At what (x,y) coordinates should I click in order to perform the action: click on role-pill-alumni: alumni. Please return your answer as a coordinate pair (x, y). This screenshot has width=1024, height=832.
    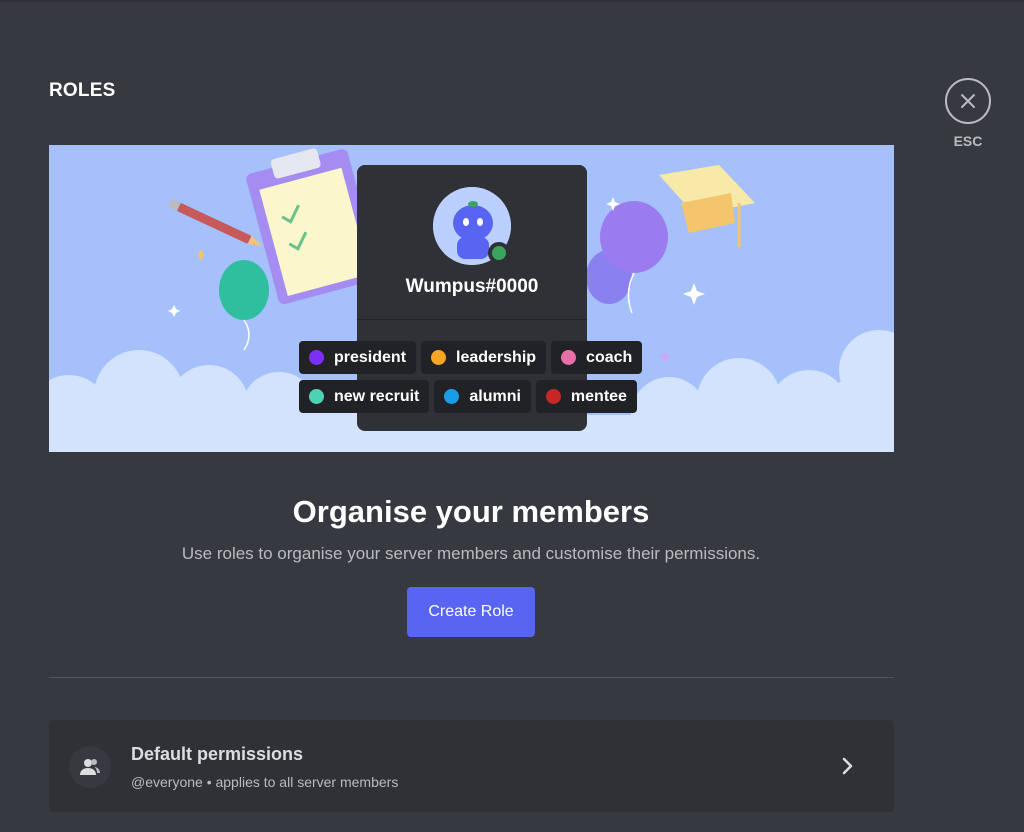
    Looking at the image, I should click on (482, 396).